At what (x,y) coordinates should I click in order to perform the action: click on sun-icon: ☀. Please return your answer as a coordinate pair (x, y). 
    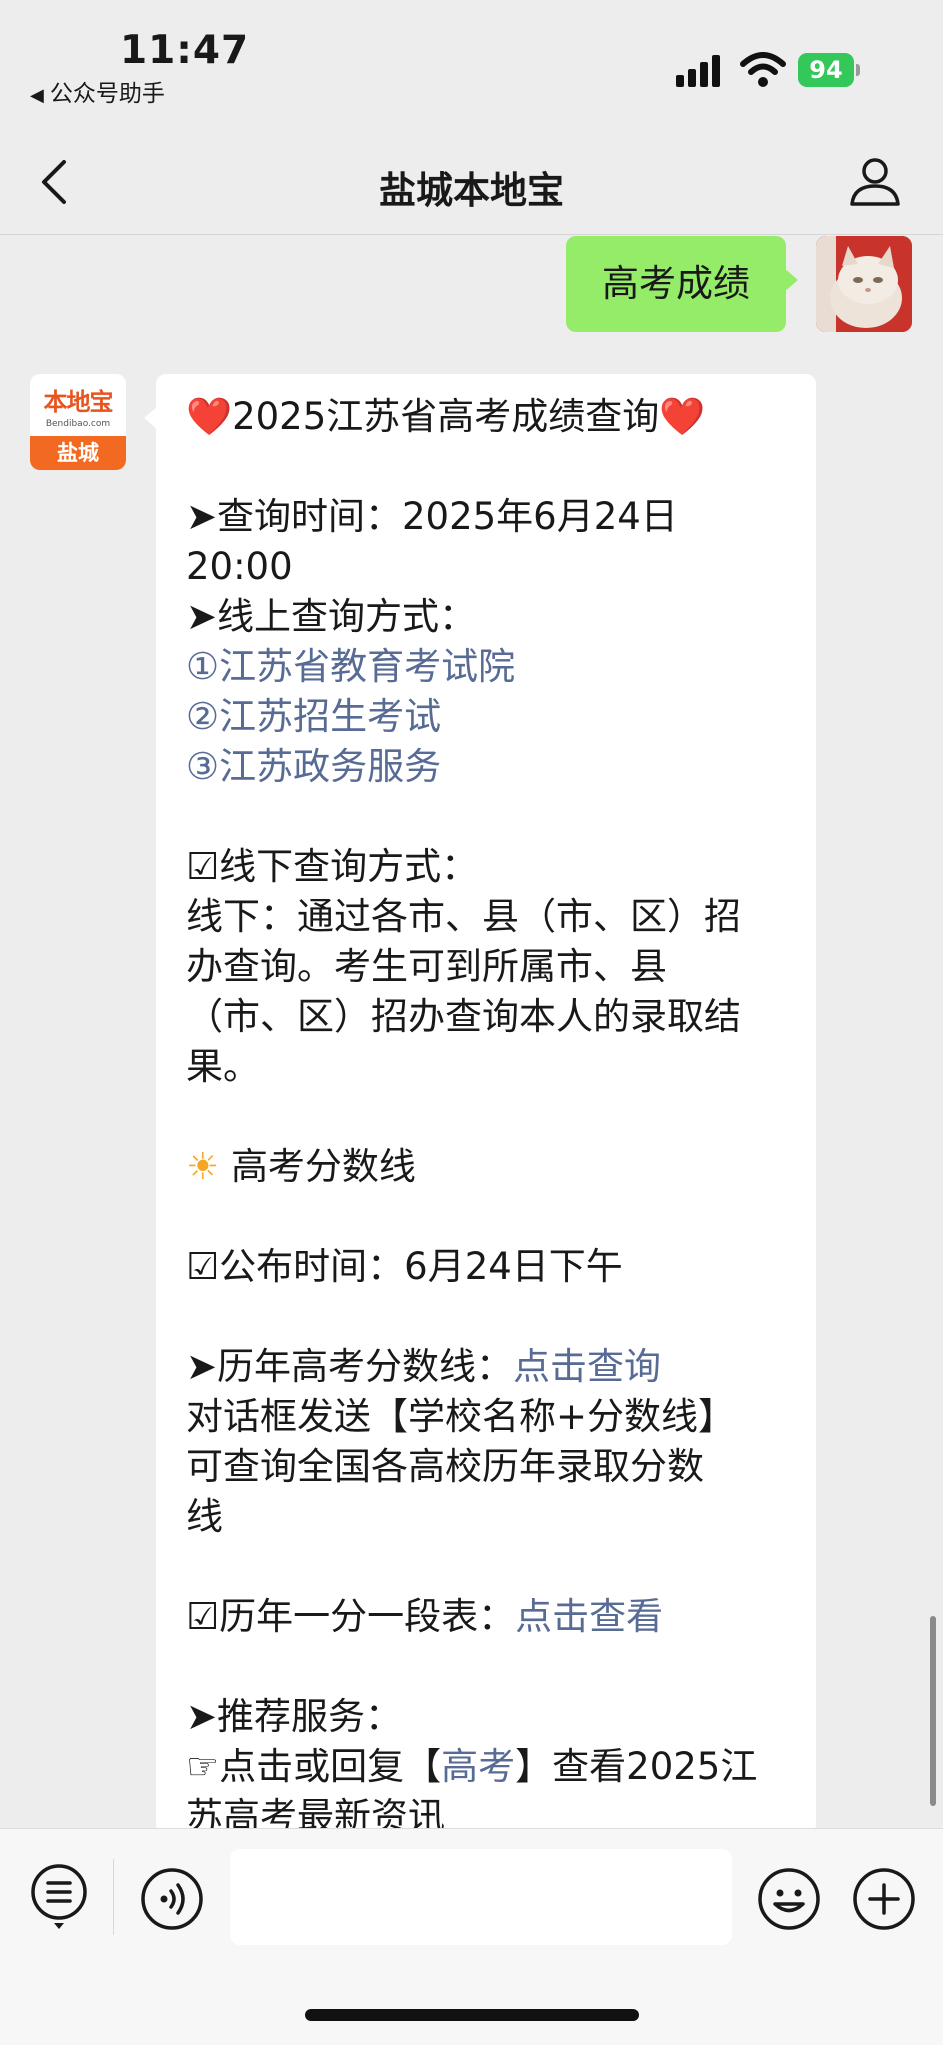
    Looking at the image, I should click on (203, 1166).